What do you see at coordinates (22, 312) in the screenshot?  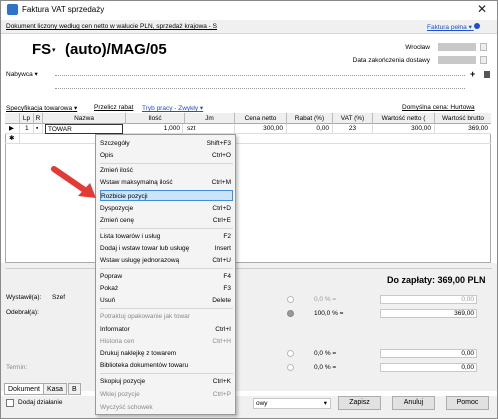 I see `received-by-label: Odebrał(a):` at bounding box center [22, 312].